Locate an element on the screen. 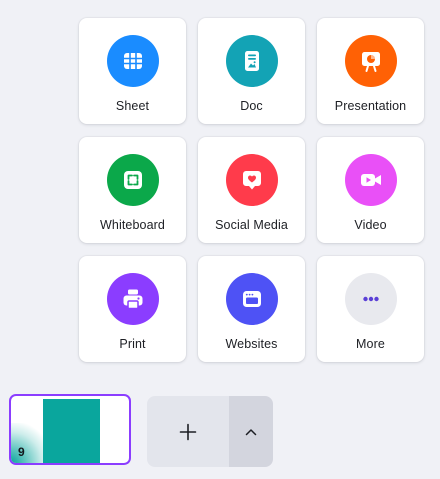 This screenshot has height=479, width=440. chevron-up-icon is located at coordinates (251, 431).